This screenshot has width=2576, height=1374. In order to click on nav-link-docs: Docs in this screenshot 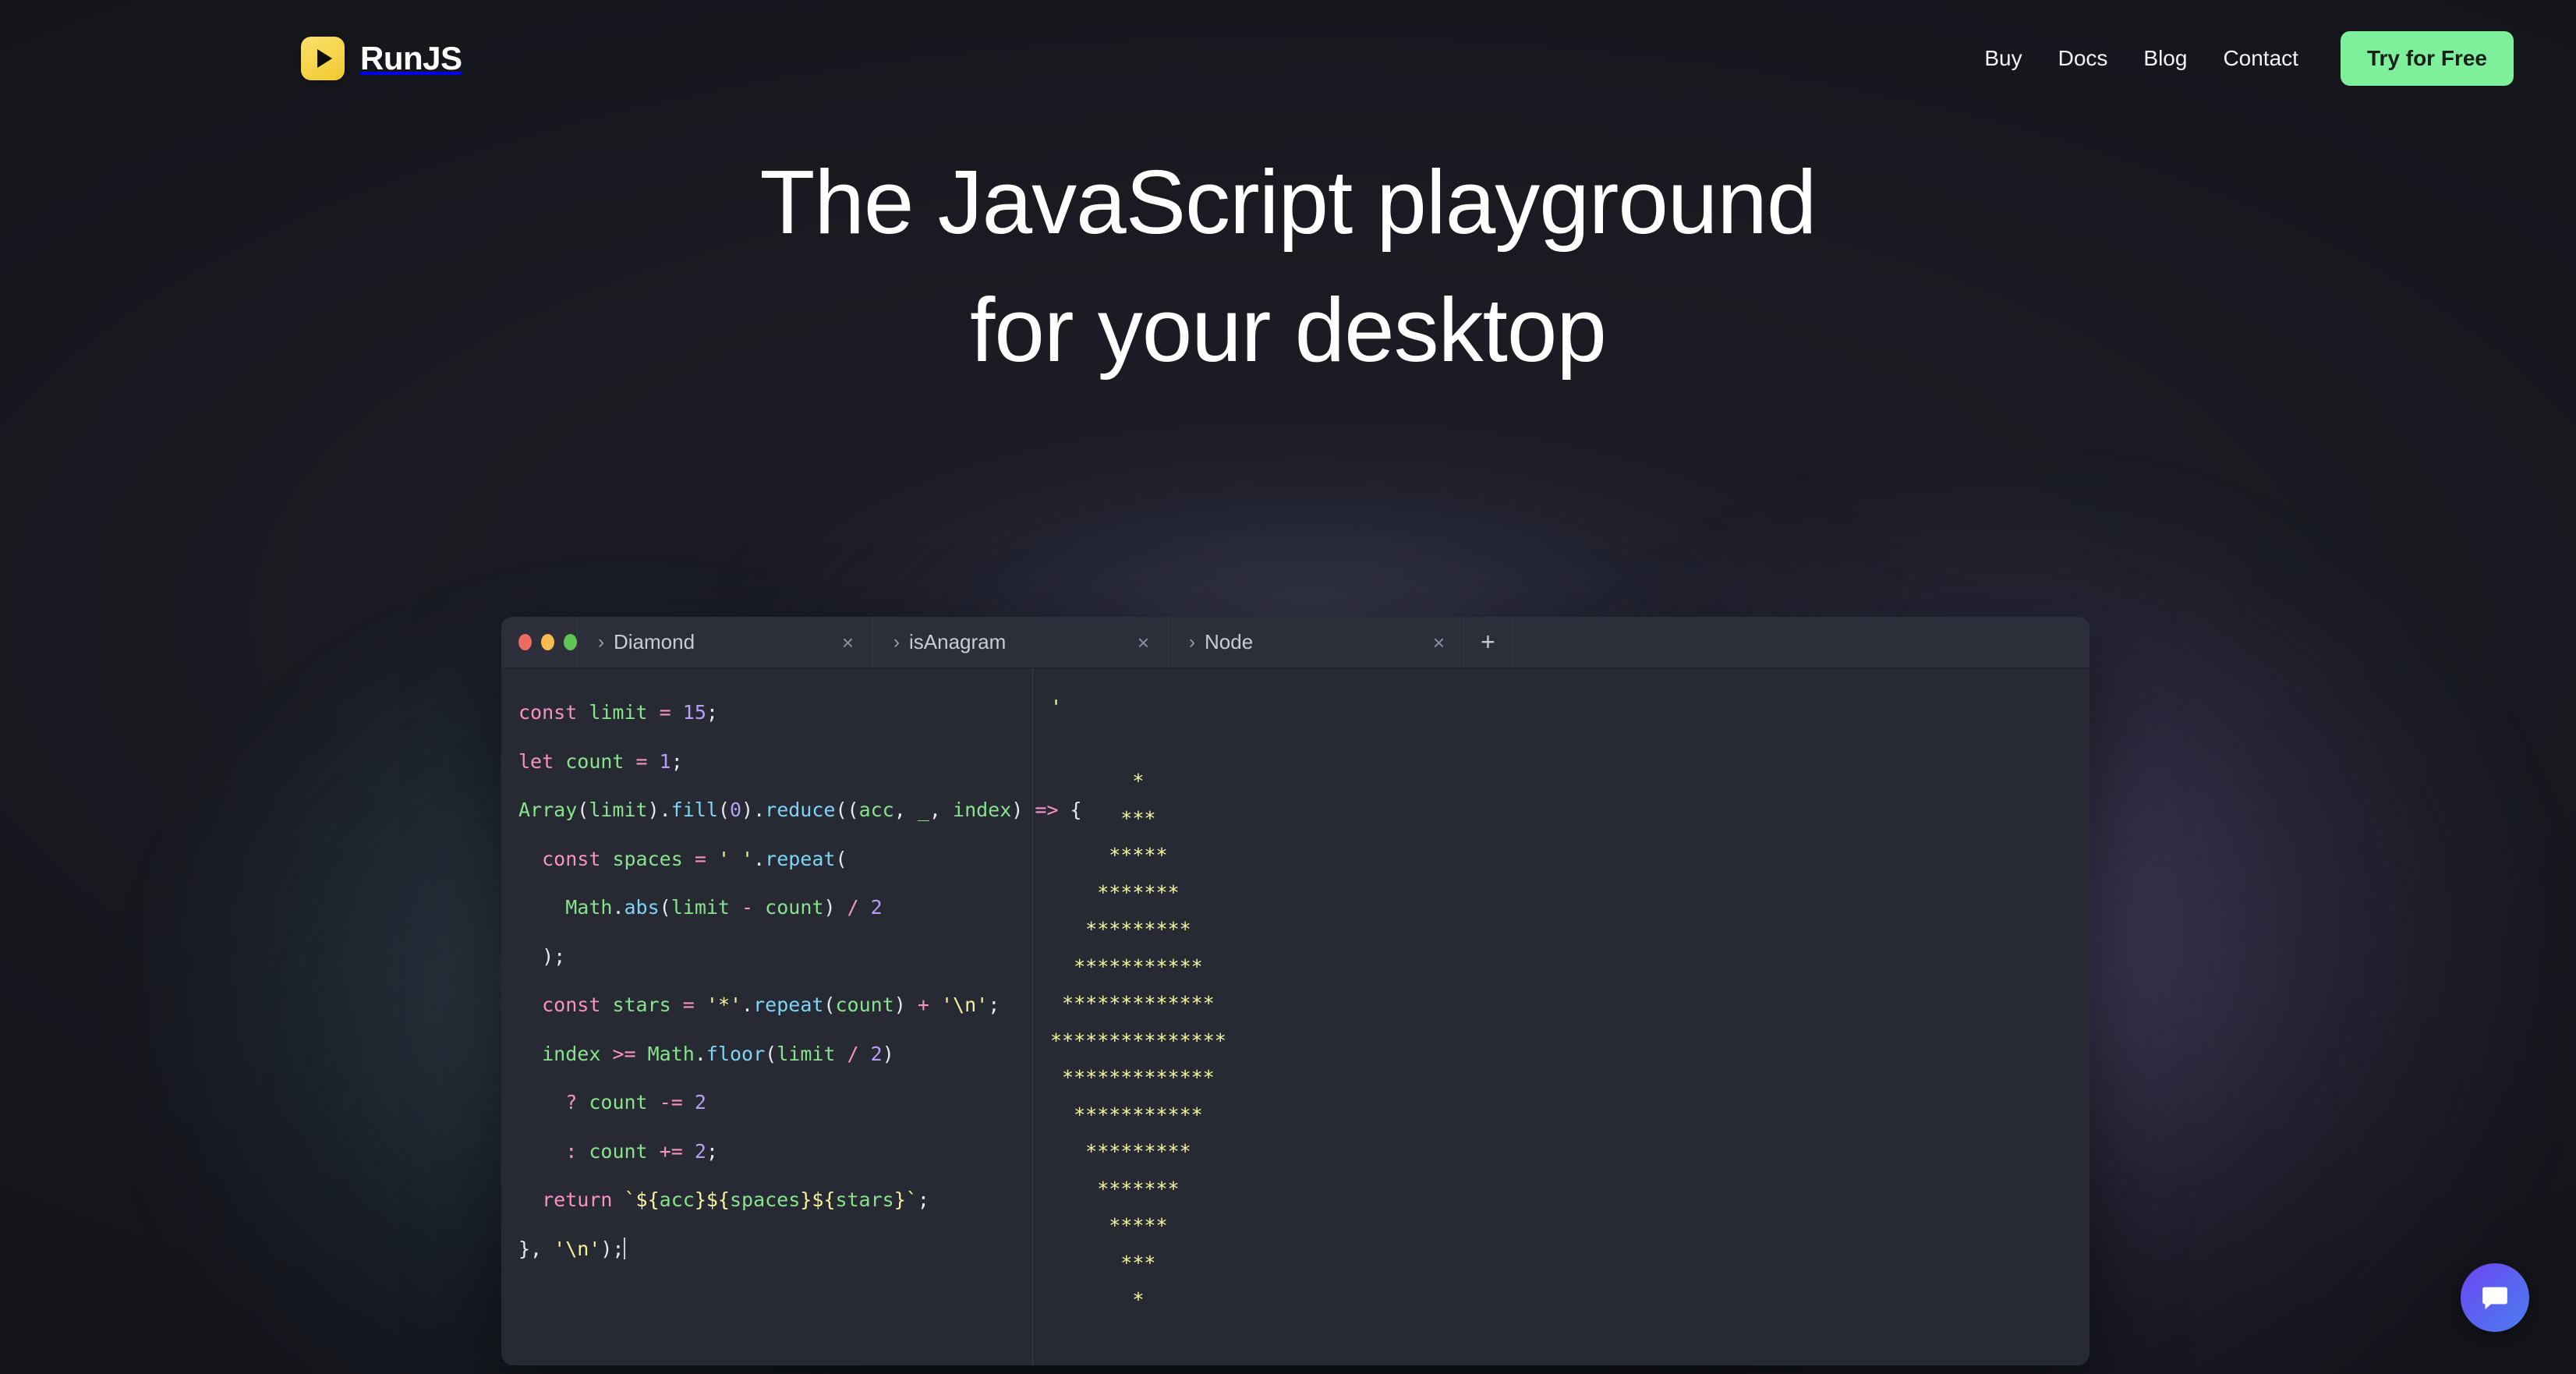, I will do `click(2083, 58)`.